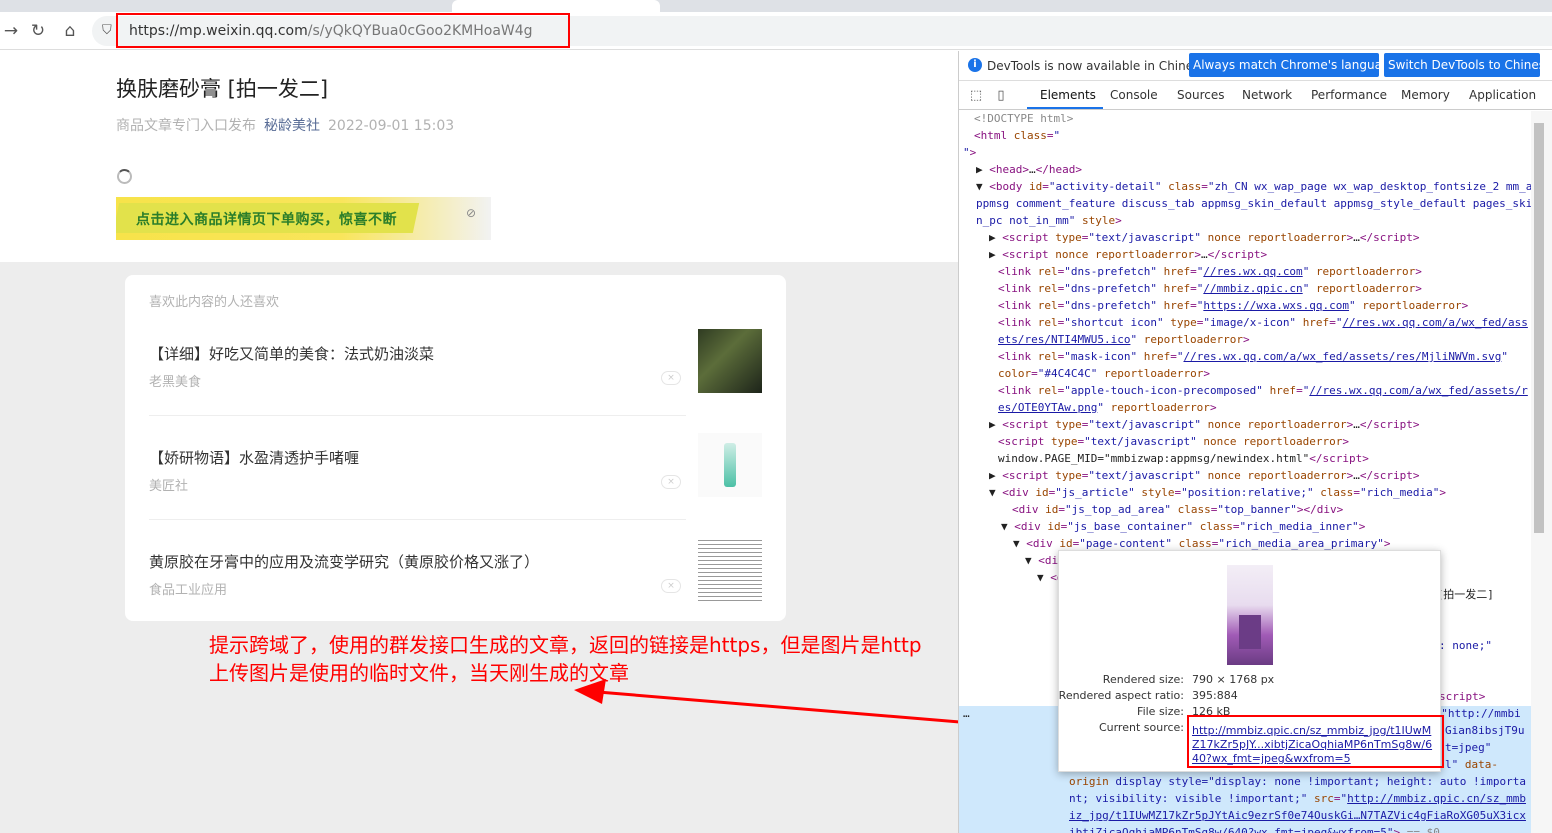  What do you see at coordinates (1245, 170) in the screenshot?
I see `dom-line: ▶ <head>…</head>` at bounding box center [1245, 170].